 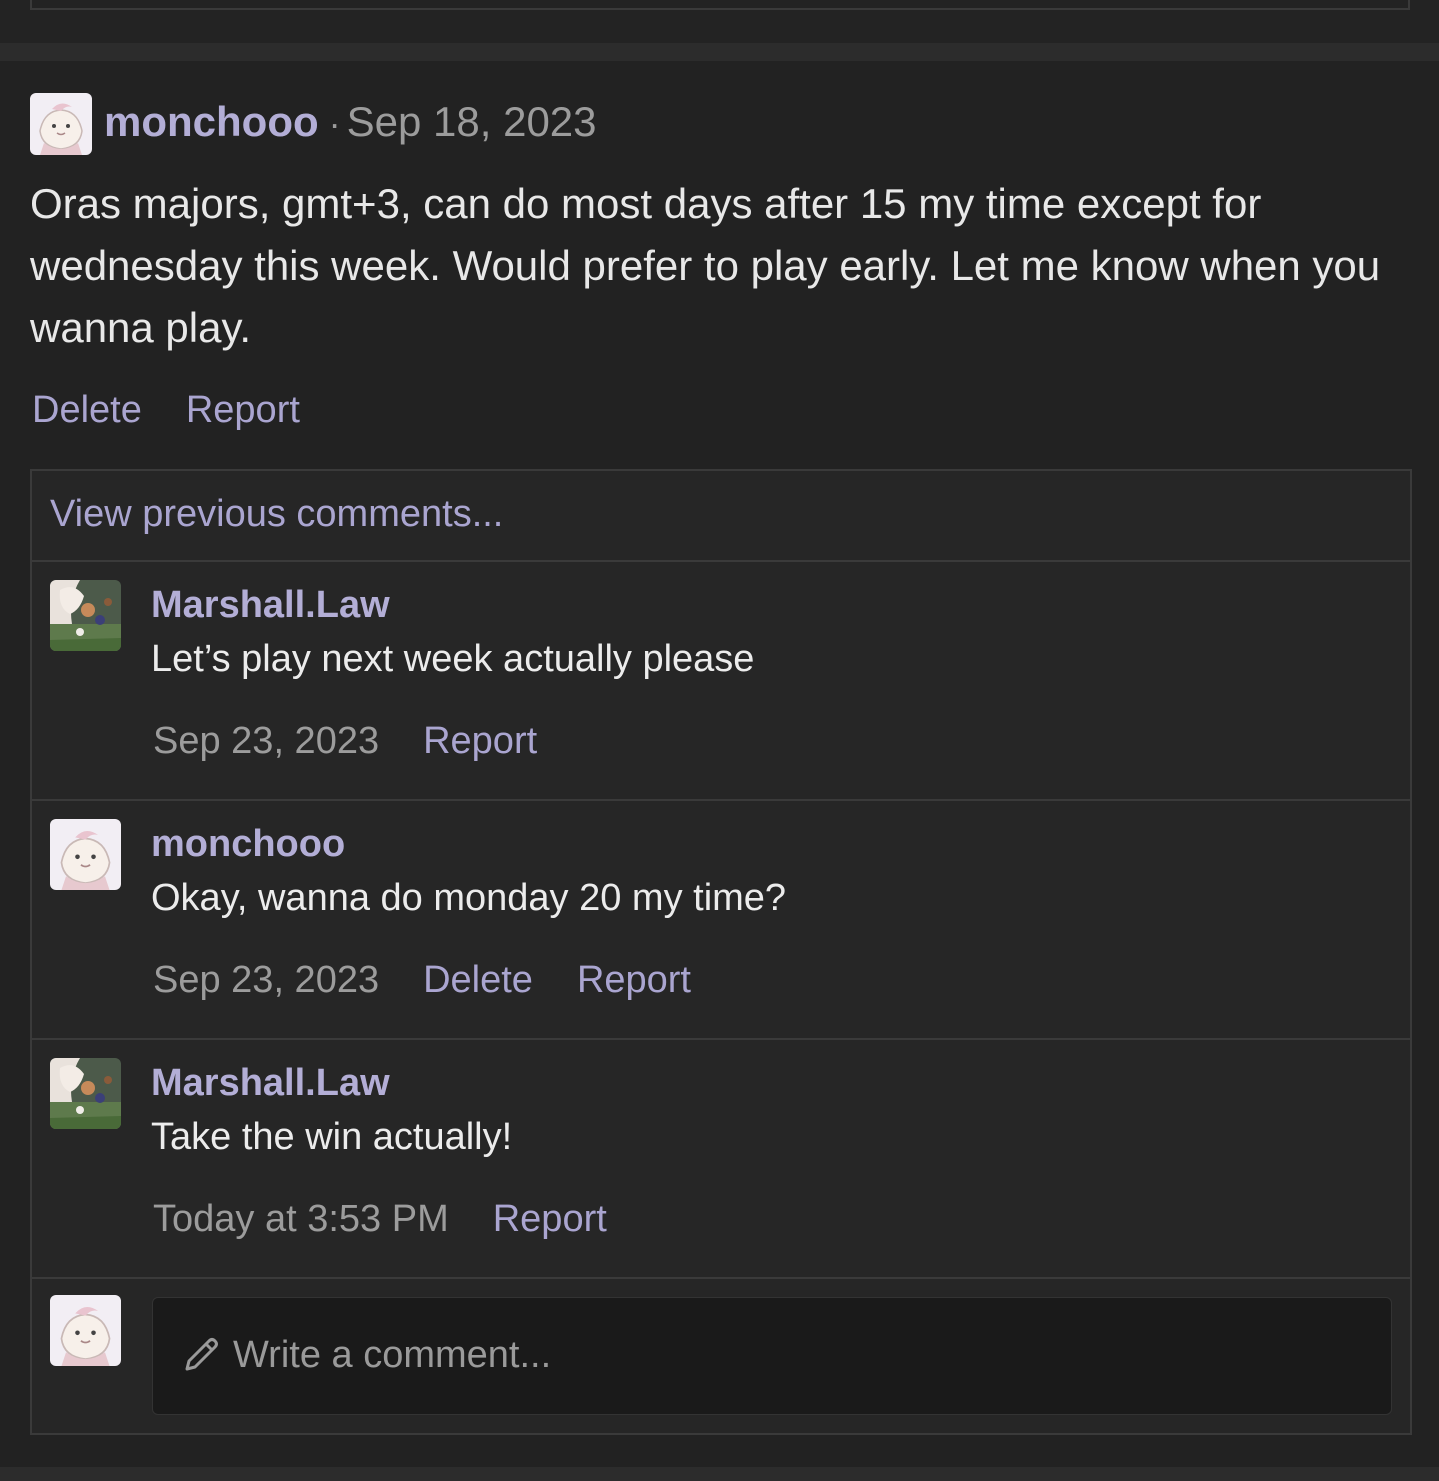 What do you see at coordinates (469, 898) in the screenshot?
I see `comment-text: Okay, wanna do monday 20 my time?` at bounding box center [469, 898].